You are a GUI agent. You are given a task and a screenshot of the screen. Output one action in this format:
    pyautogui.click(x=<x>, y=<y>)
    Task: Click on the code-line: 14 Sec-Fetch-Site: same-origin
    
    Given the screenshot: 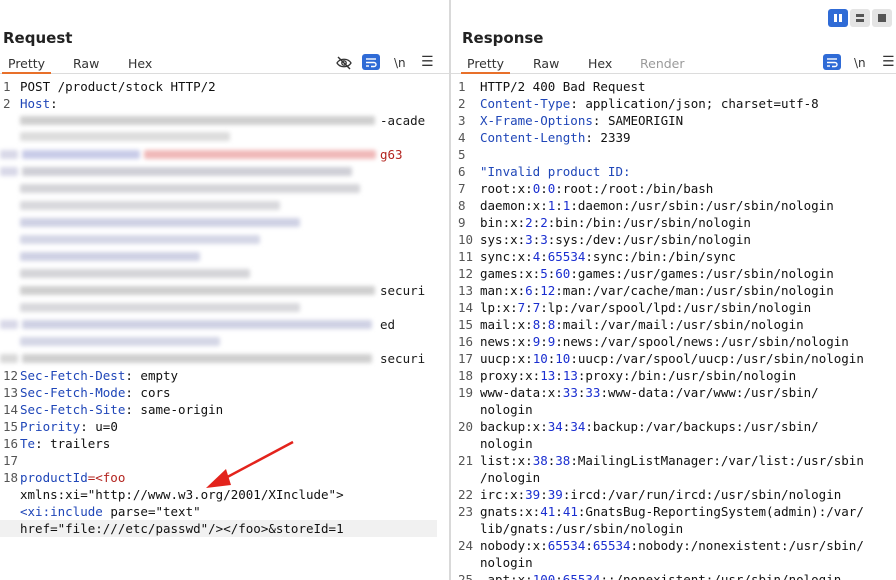 What is the action you would take?
    pyautogui.click(x=113, y=409)
    